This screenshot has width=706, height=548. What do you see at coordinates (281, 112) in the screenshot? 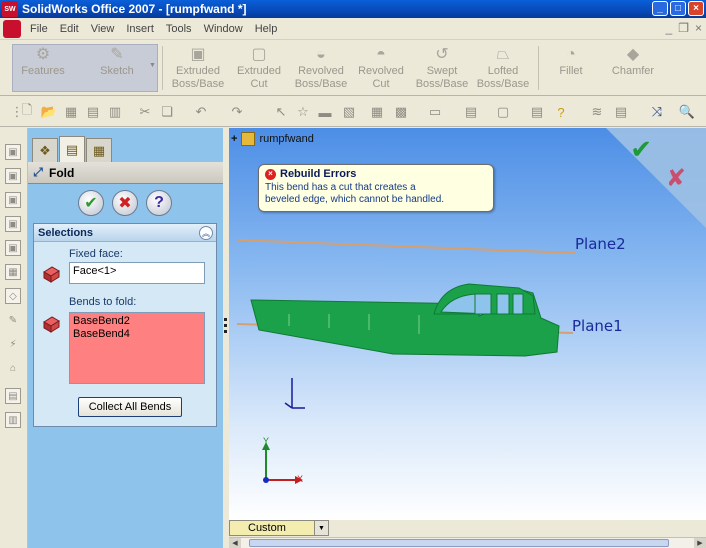
I see `select-arrow-icon: ↖` at bounding box center [281, 112].